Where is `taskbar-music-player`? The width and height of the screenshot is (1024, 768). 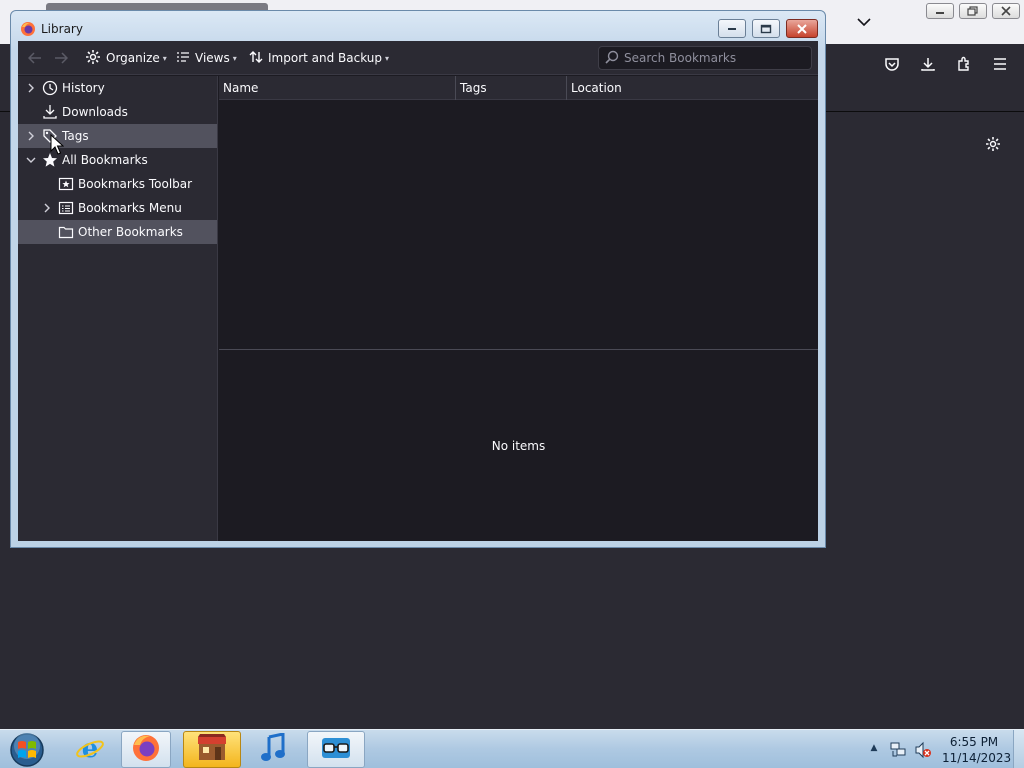
taskbar-music-player is located at coordinates (274, 749).